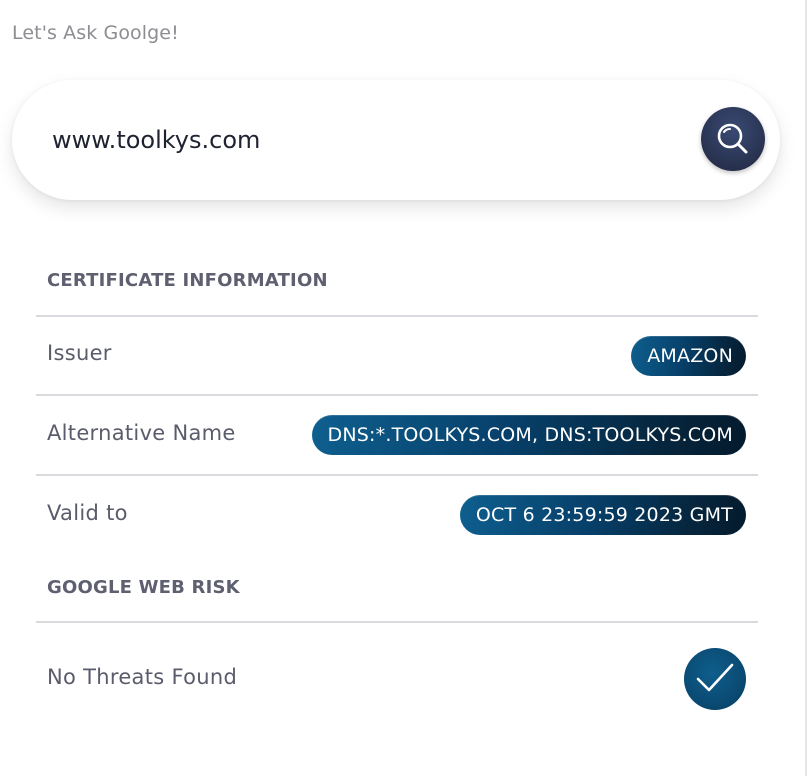 The width and height of the screenshot is (807, 776). I want to click on check-icon, so click(715, 677).